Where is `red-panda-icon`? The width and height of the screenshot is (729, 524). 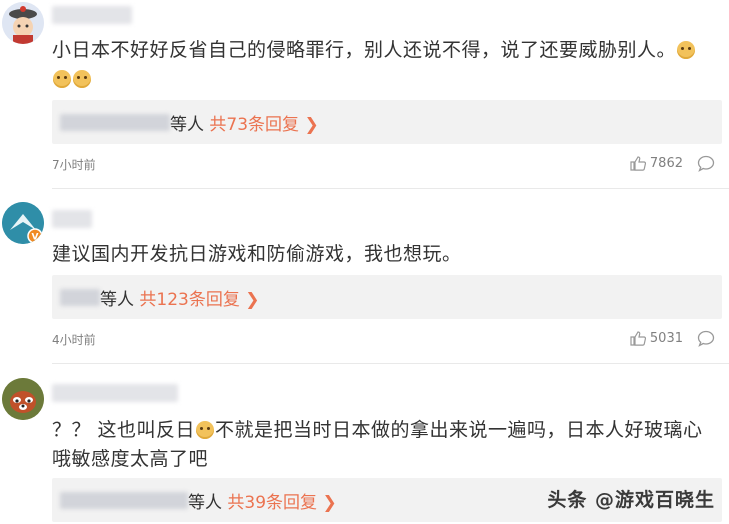
red-panda-icon is located at coordinates (23, 399).